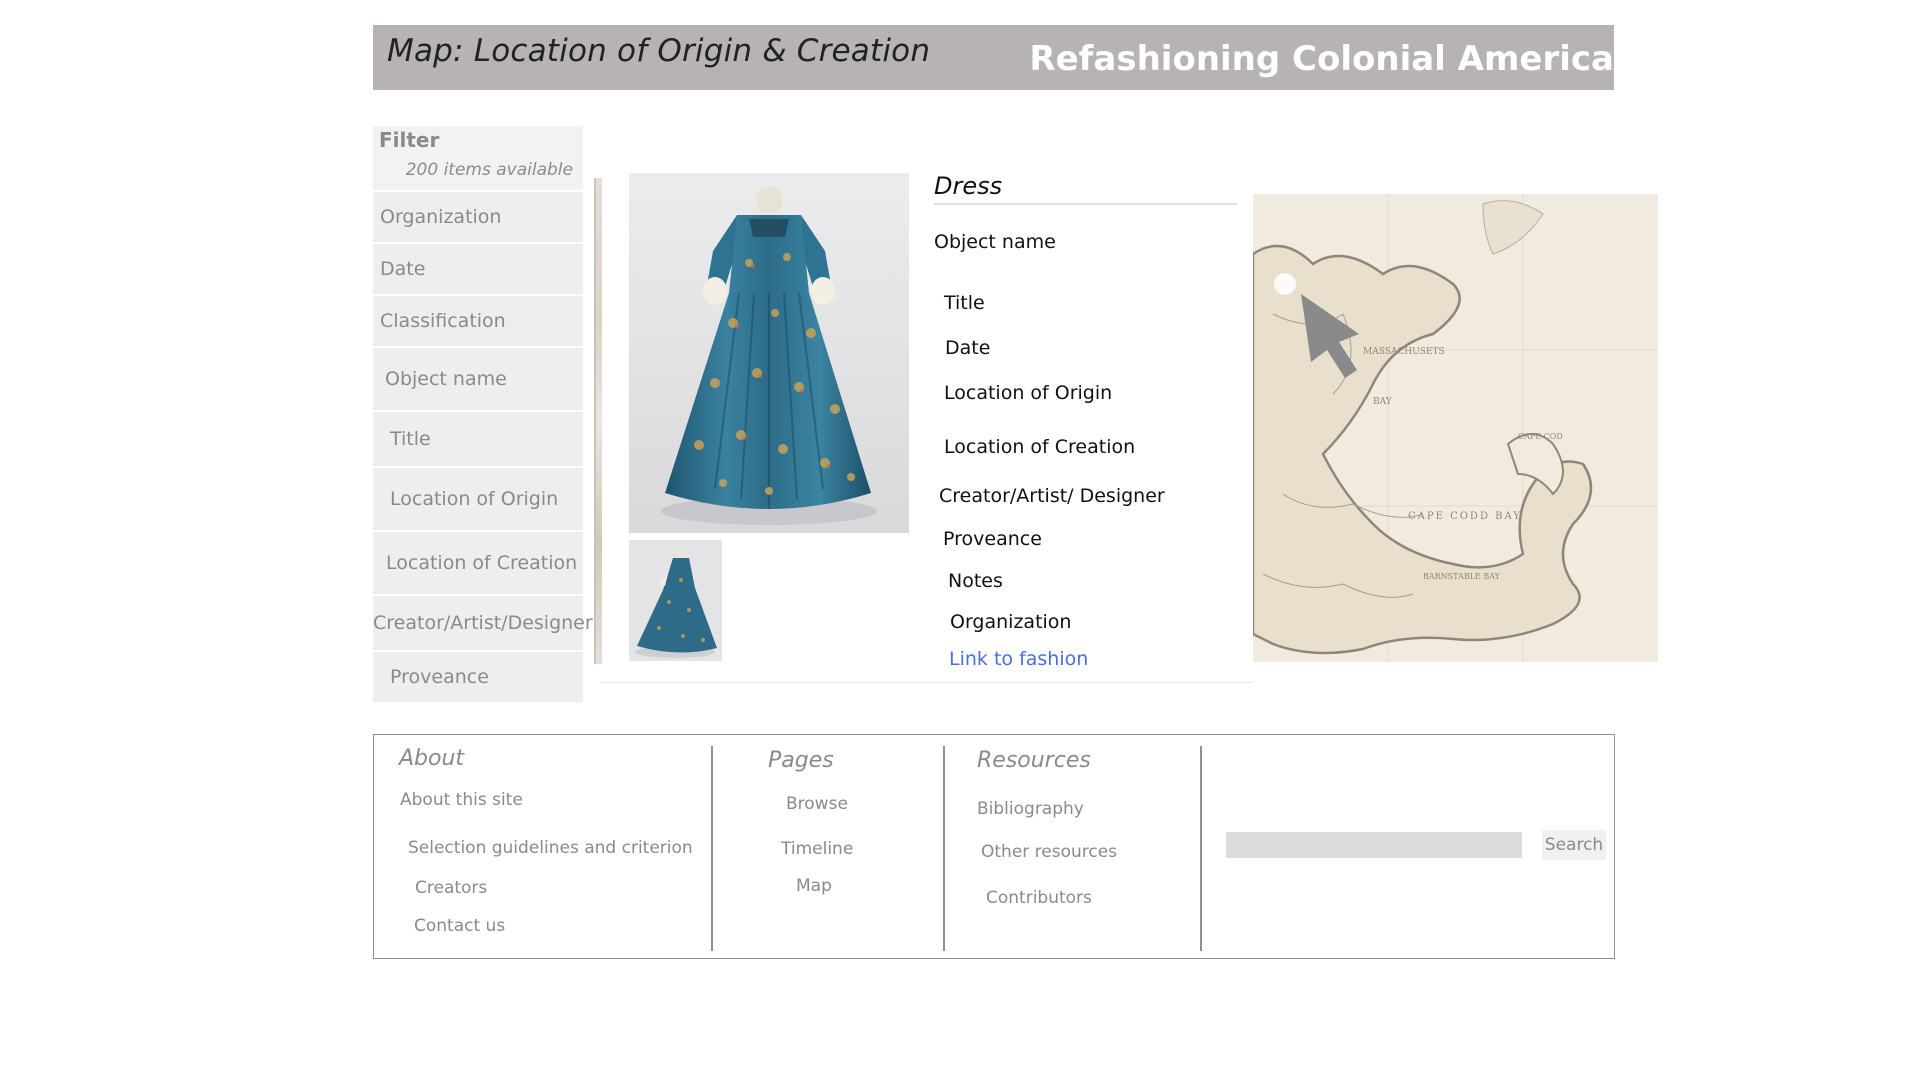 This screenshot has width=1920, height=1080. I want to click on map-label-cape-cod: CAPE COD, so click(1540, 436).